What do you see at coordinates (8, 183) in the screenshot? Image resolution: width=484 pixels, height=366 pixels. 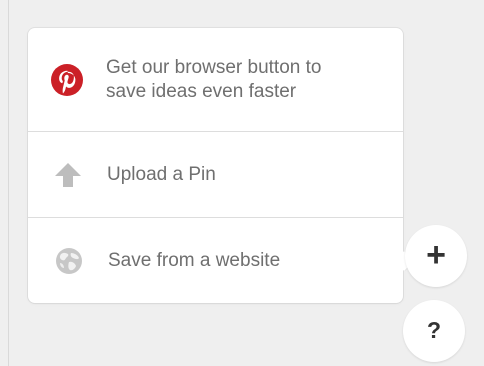 I see `left-edge-divider` at bounding box center [8, 183].